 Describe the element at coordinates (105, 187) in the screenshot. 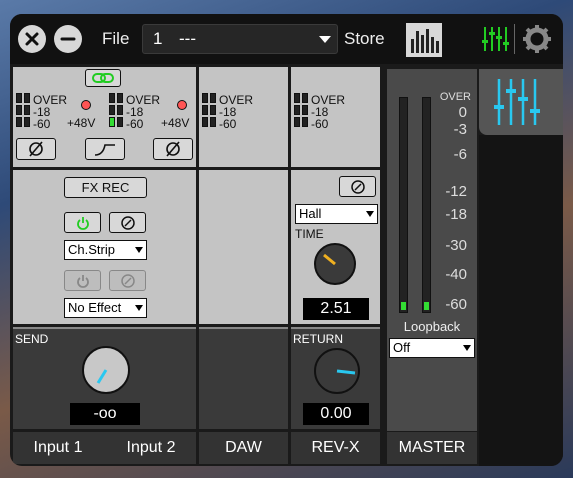

I see `fx-rec-button: FX REC` at that location.